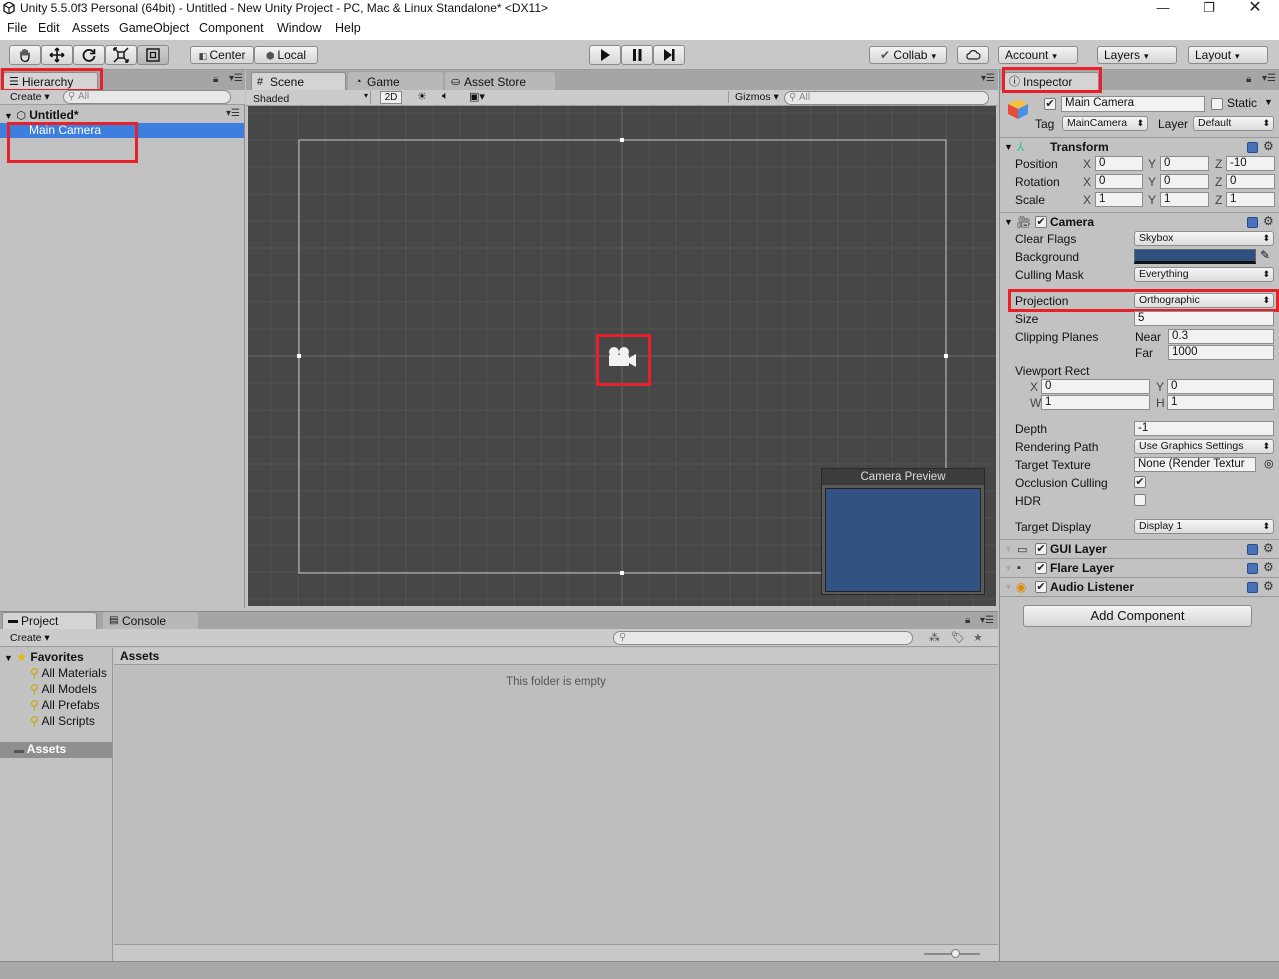 The height and width of the screenshot is (979, 1279). Describe the element at coordinates (1221, 352) in the screenshot. I see `far-field: 1000` at that location.